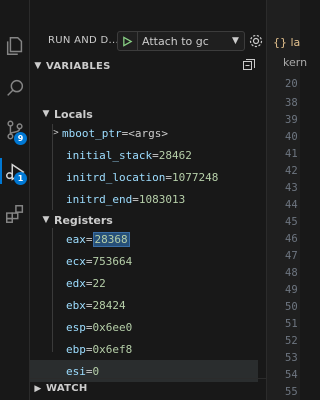  I want to click on variable-value: <args>, so click(148, 133).